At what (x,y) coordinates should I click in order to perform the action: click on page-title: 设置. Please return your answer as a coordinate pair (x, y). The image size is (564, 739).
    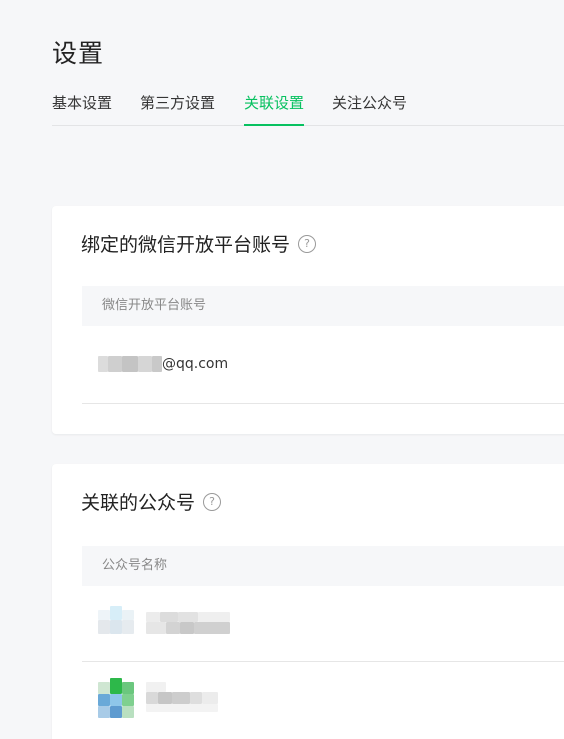
    Looking at the image, I should click on (78, 53).